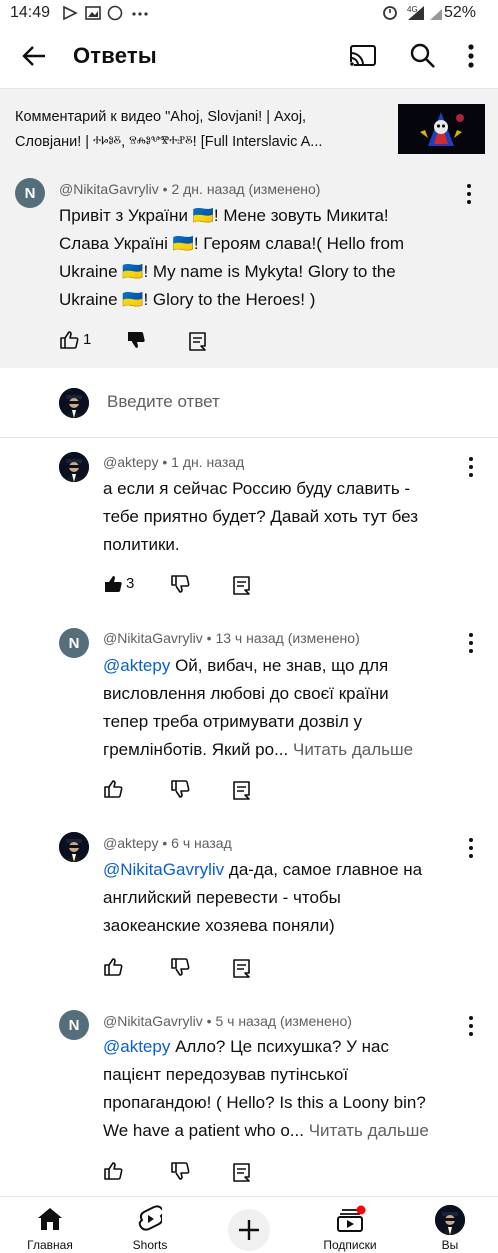 This screenshot has height=1253, width=498. I want to click on back-arrow-icon, so click(34, 56).